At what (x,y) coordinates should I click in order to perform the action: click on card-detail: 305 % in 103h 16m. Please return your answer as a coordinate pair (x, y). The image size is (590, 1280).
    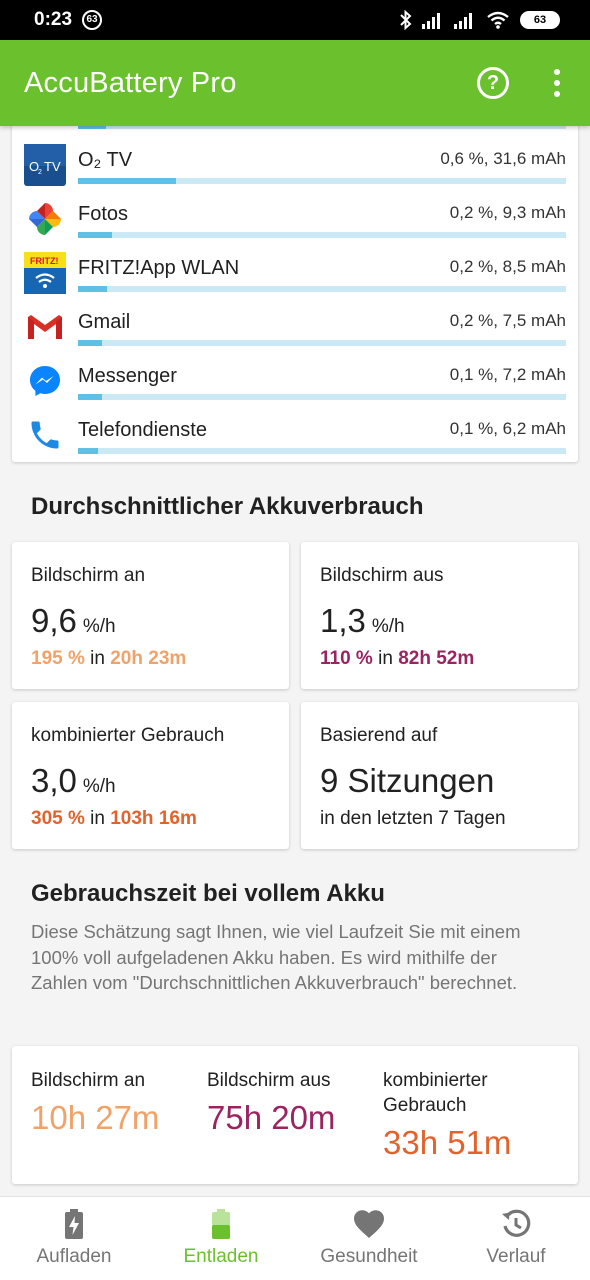
    Looking at the image, I should click on (114, 819).